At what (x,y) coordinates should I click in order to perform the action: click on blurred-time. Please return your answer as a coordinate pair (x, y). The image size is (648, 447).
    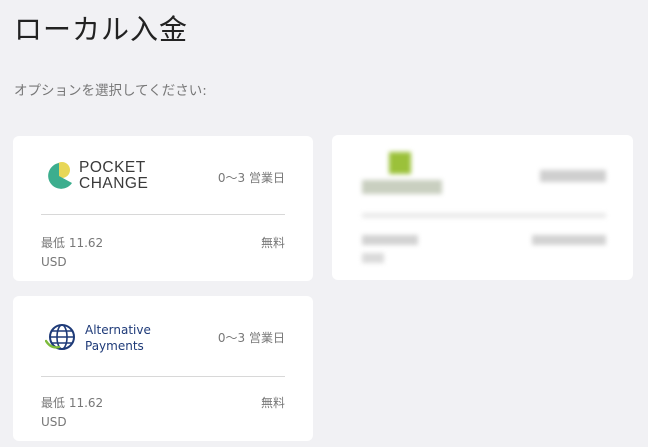
    Looking at the image, I should click on (573, 176).